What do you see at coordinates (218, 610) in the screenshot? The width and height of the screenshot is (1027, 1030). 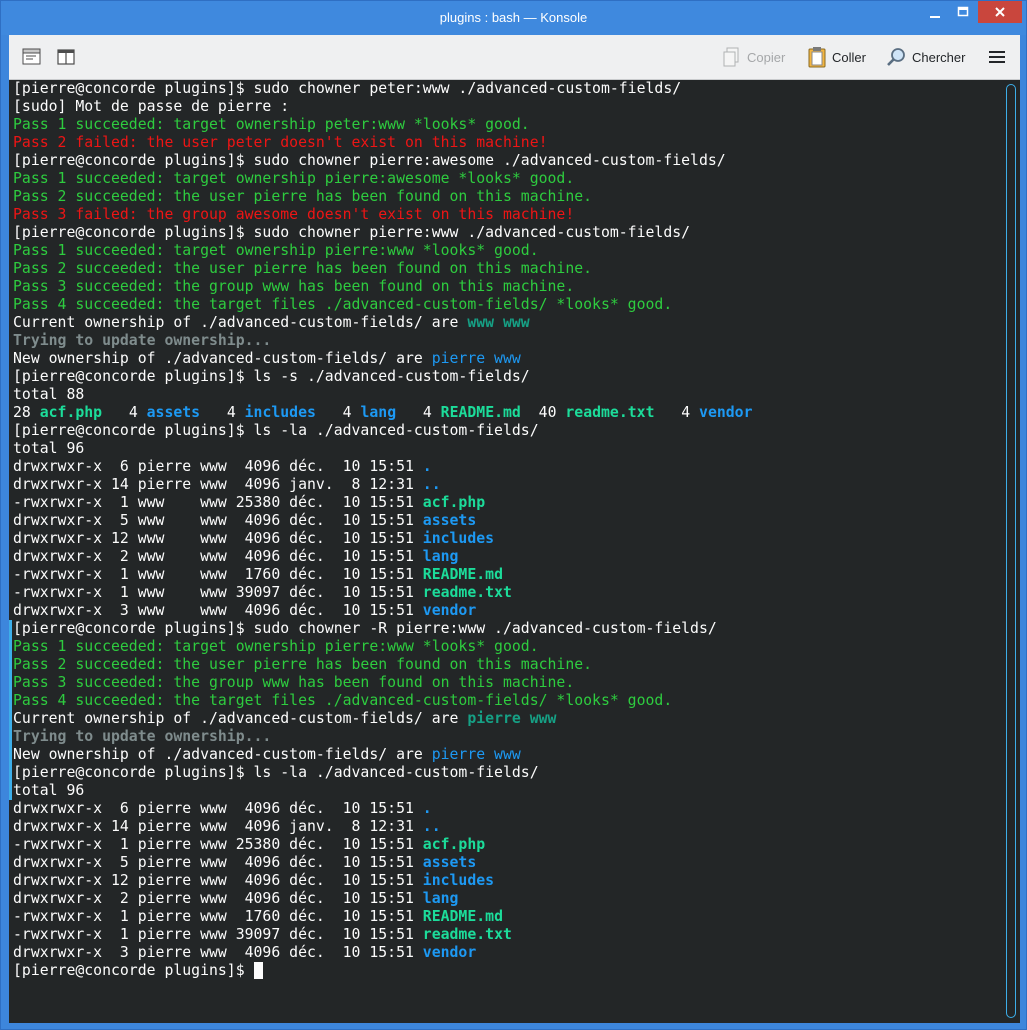 I see `terminal-text: drwxrwxr-x 3 www www 4096 déc. 10 15:51` at bounding box center [218, 610].